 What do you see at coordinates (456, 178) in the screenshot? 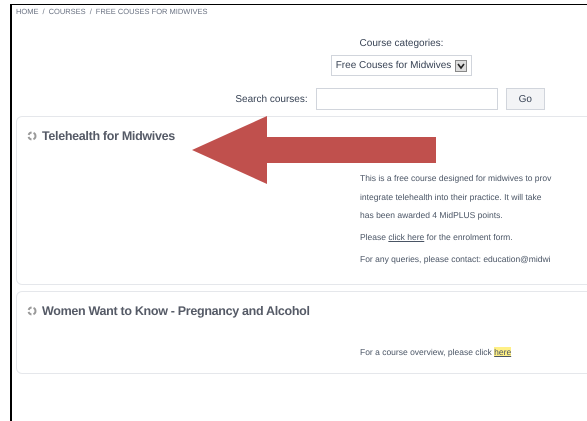
I see `course-description: This is a free course designed for midwives to prov` at bounding box center [456, 178].